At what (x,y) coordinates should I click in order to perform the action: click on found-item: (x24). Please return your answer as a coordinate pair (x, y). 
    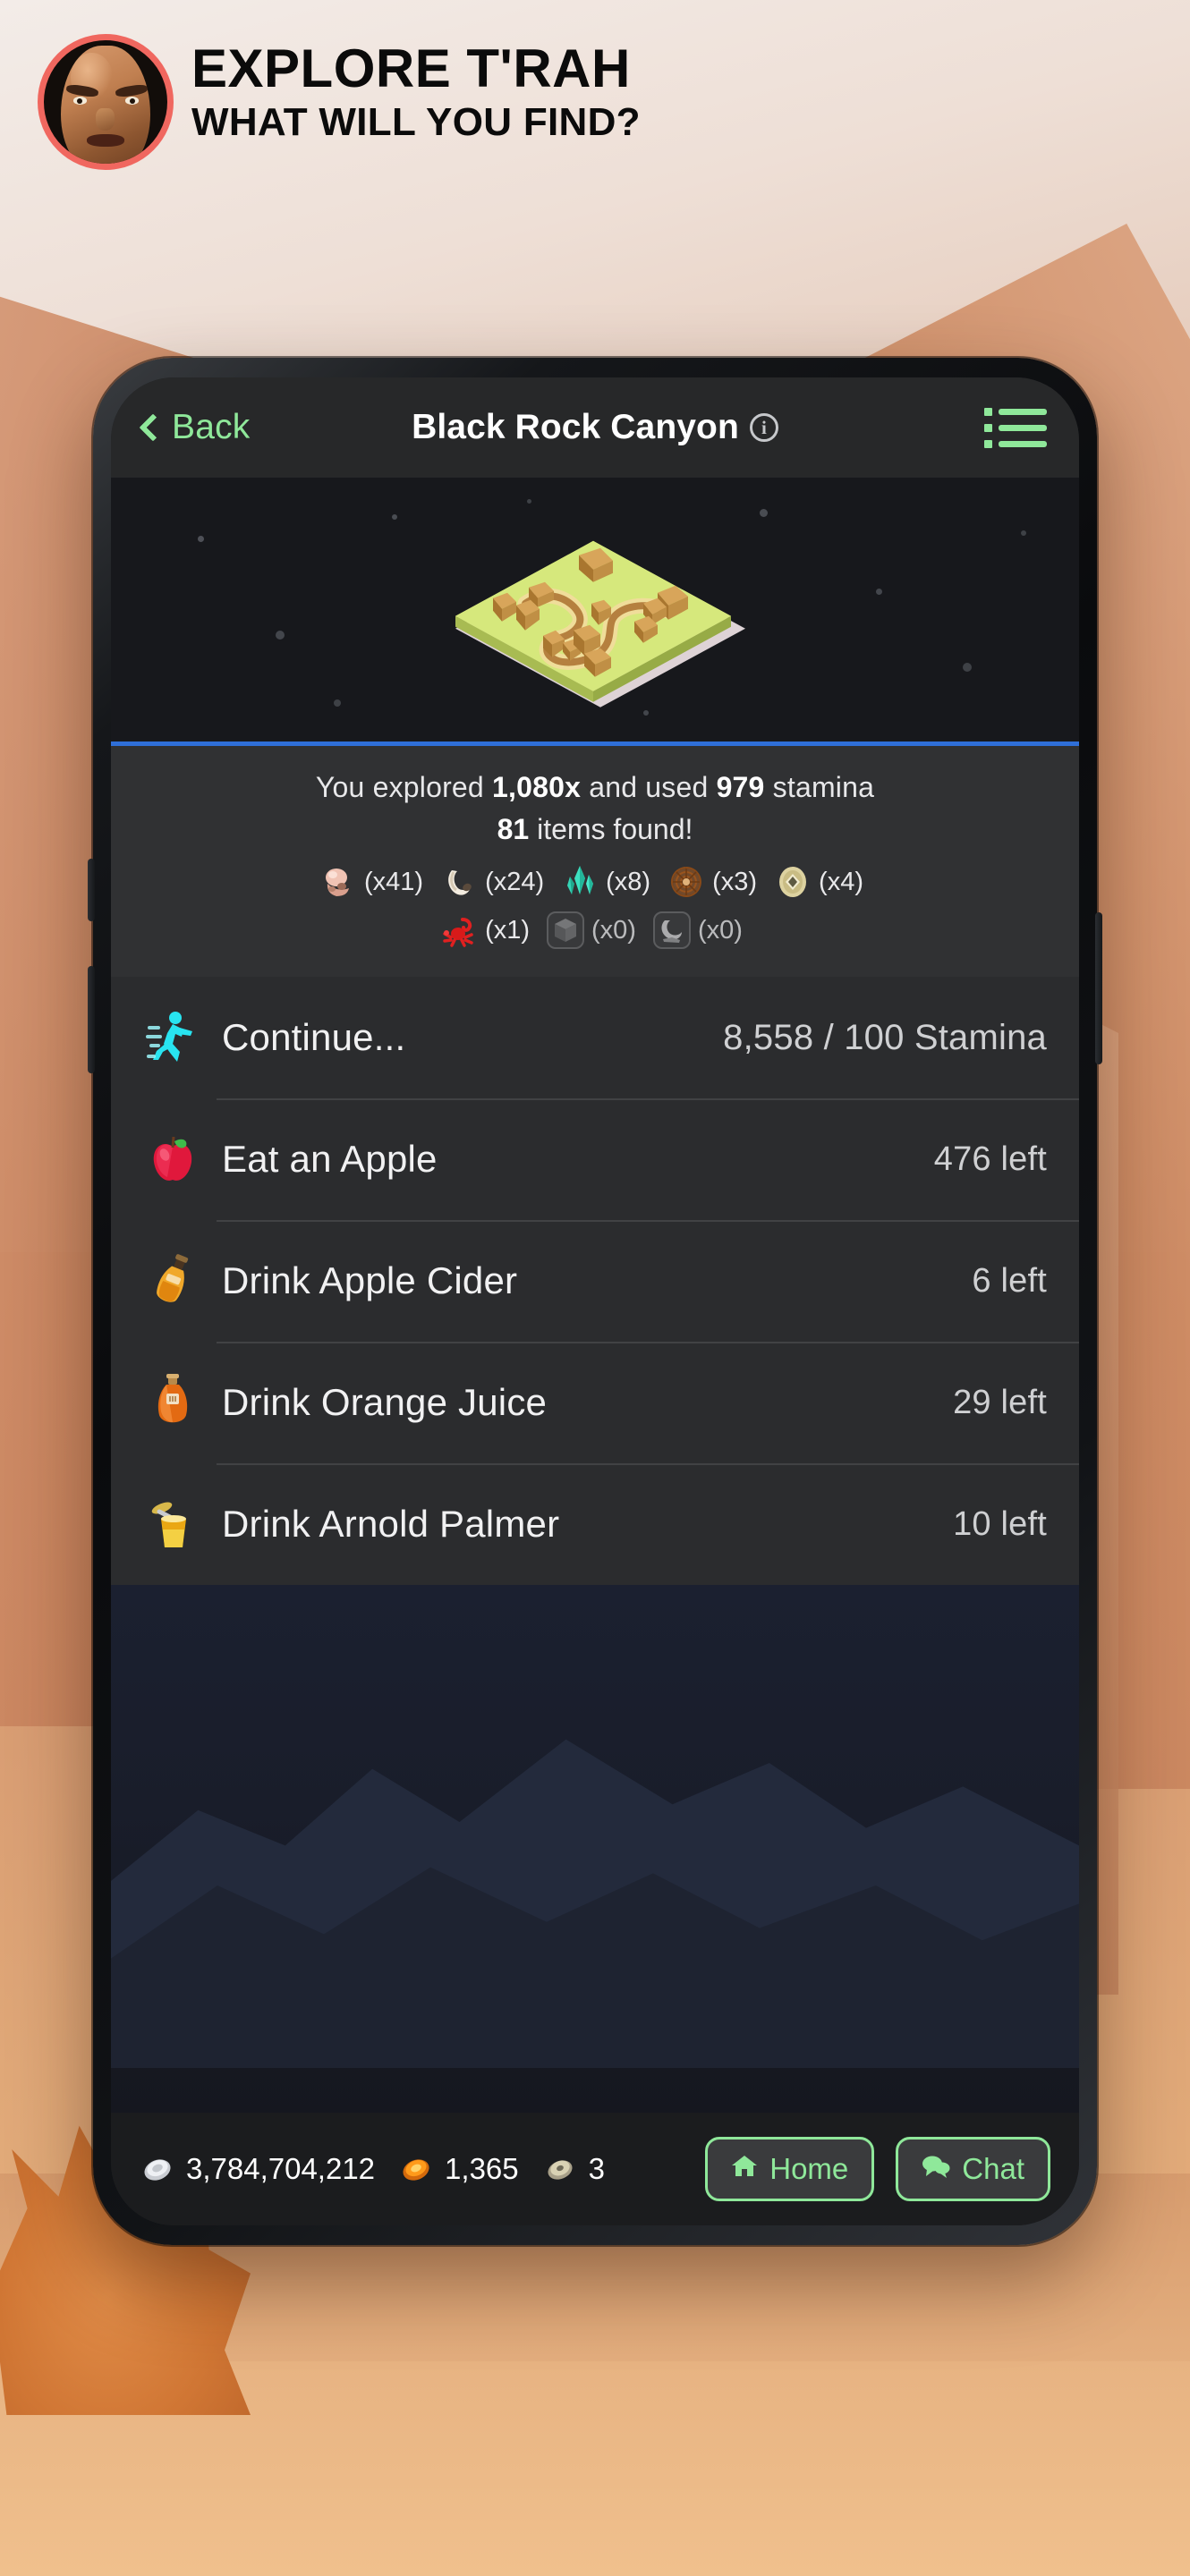
    Looking at the image, I should click on (492, 882).